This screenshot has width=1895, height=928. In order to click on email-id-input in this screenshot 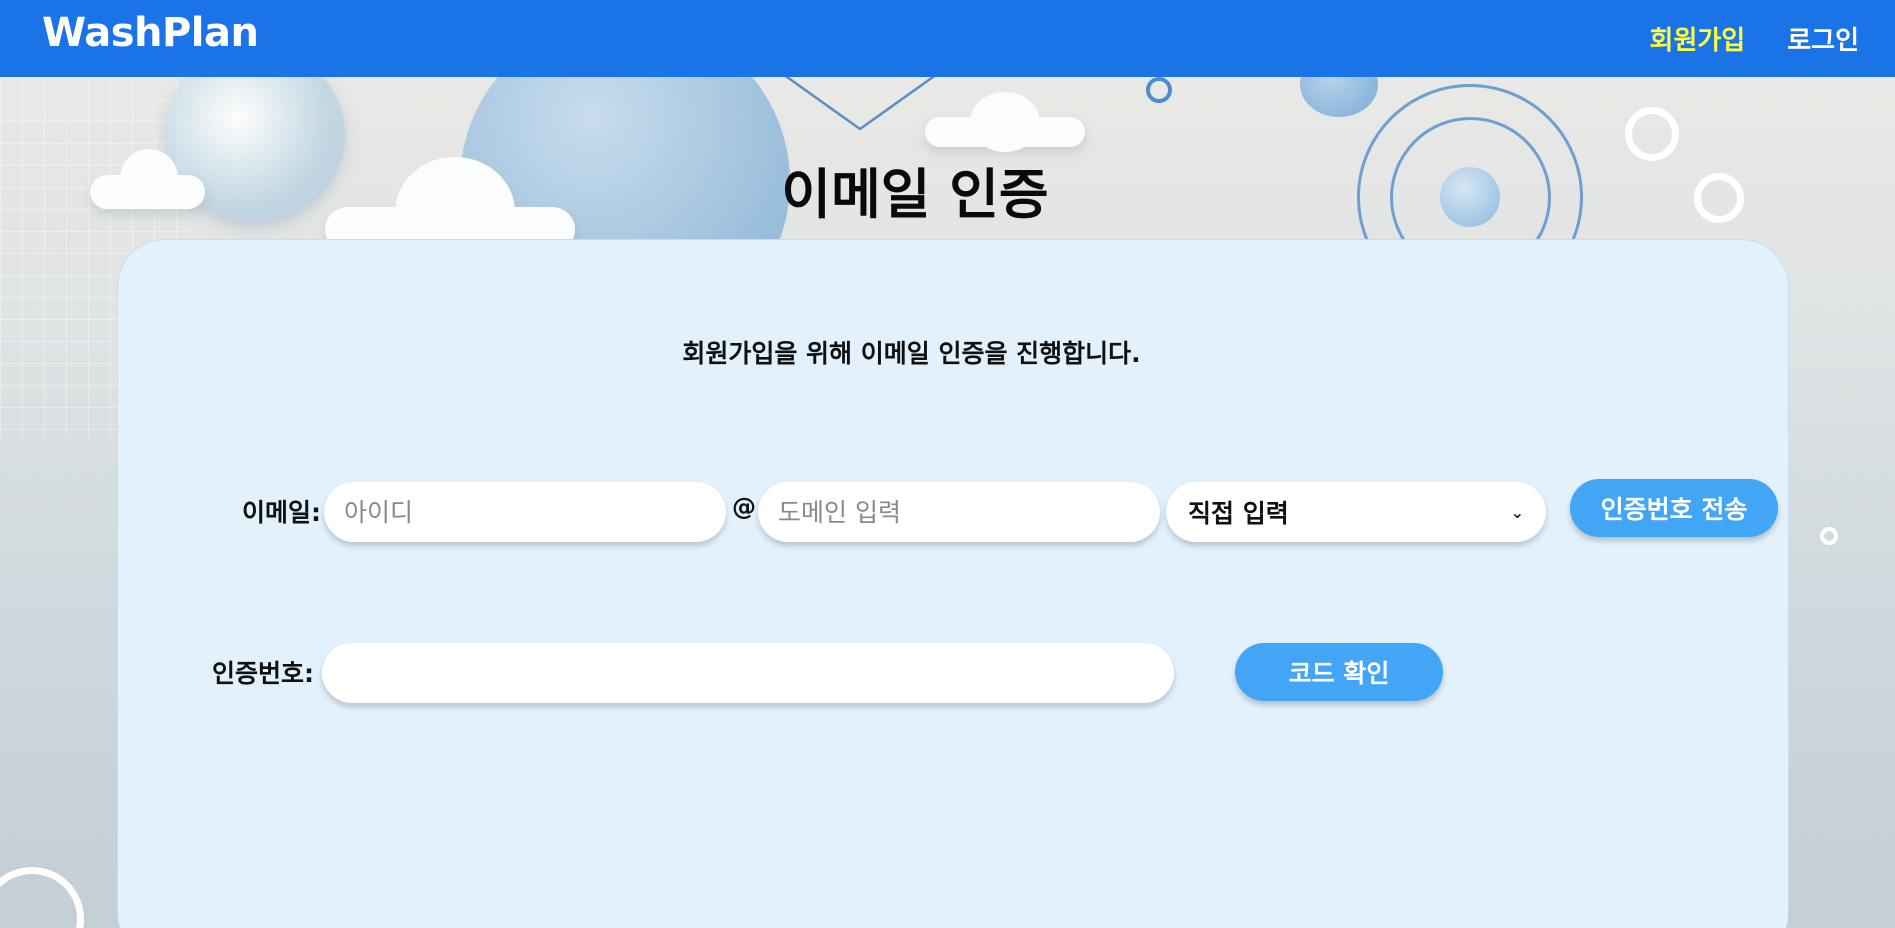, I will do `click(525, 512)`.